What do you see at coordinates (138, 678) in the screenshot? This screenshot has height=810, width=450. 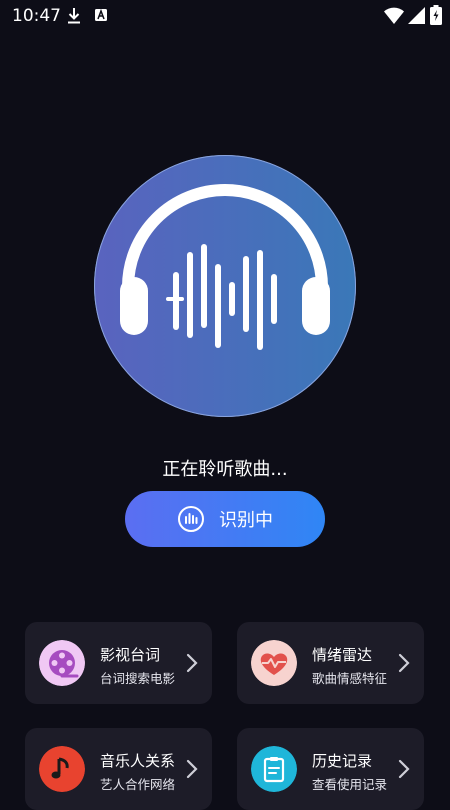 I see `card-subtitle: 台词搜索电影` at bounding box center [138, 678].